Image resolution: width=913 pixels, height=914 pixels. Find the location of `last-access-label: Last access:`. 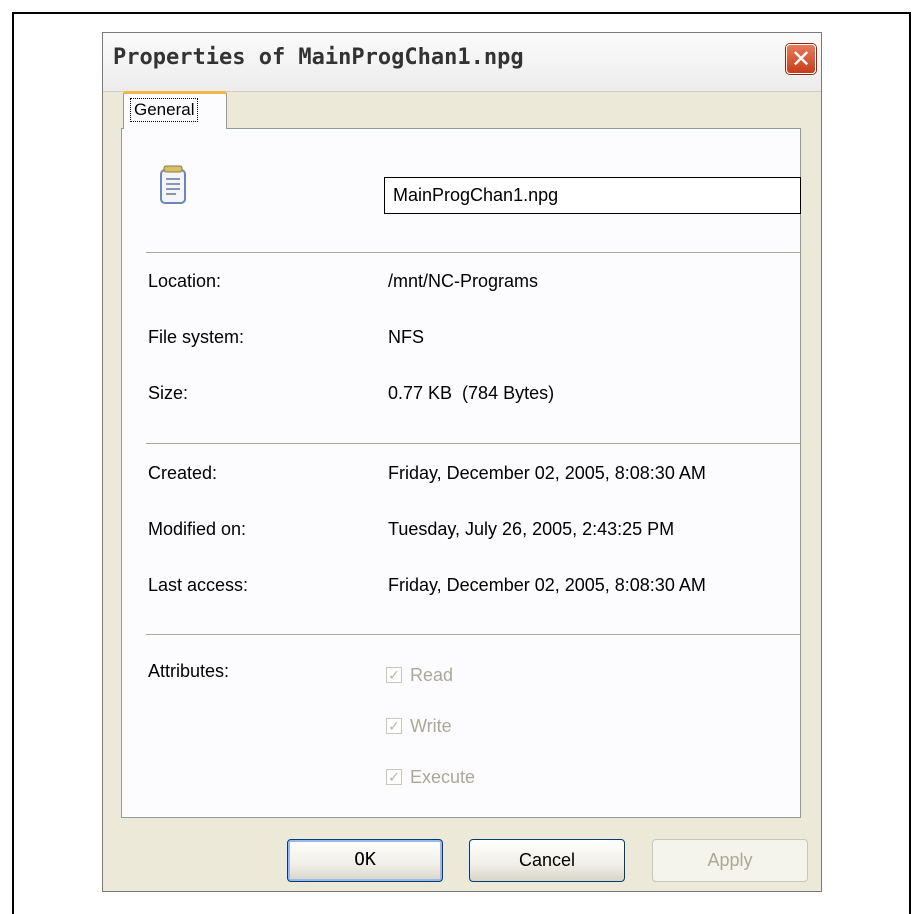

last-access-label: Last access: is located at coordinates (198, 585).